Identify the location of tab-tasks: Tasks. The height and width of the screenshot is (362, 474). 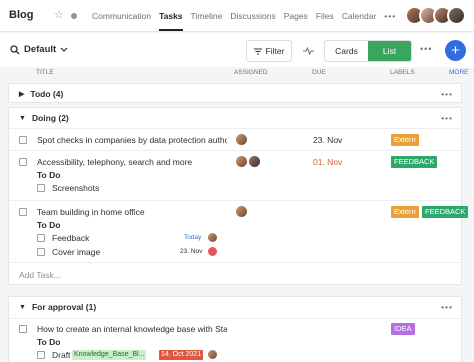
(171, 21).